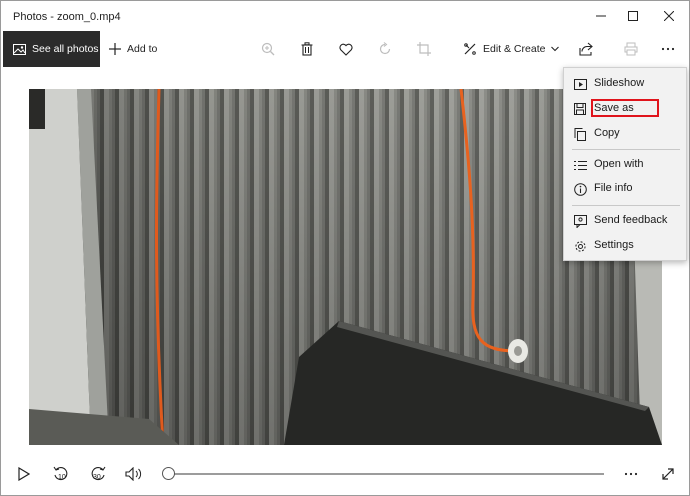 Image resolution: width=690 pixels, height=496 pixels. I want to click on close-button, so click(669, 16).